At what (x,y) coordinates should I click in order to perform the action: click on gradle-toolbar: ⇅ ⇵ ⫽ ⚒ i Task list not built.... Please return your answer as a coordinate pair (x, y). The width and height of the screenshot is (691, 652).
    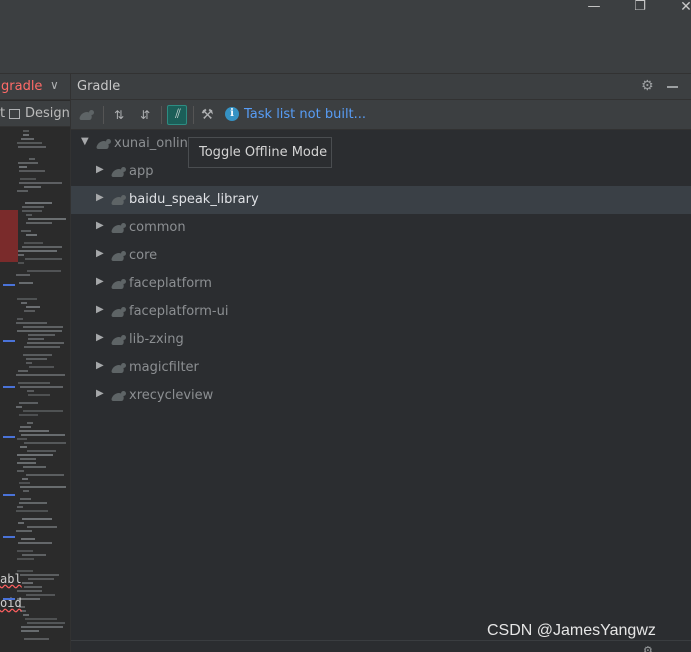
    Looking at the image, I should click on (381, 115).